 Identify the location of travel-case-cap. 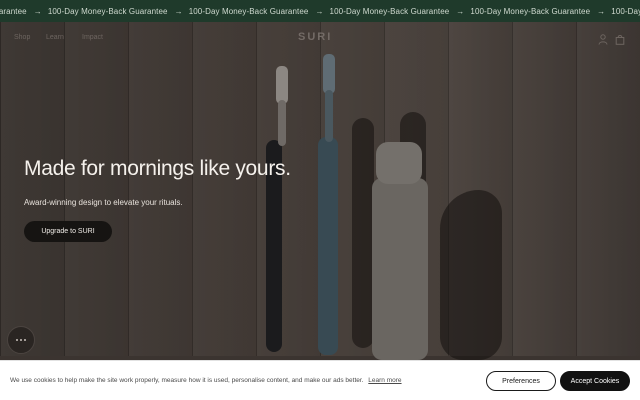
(399, 163).